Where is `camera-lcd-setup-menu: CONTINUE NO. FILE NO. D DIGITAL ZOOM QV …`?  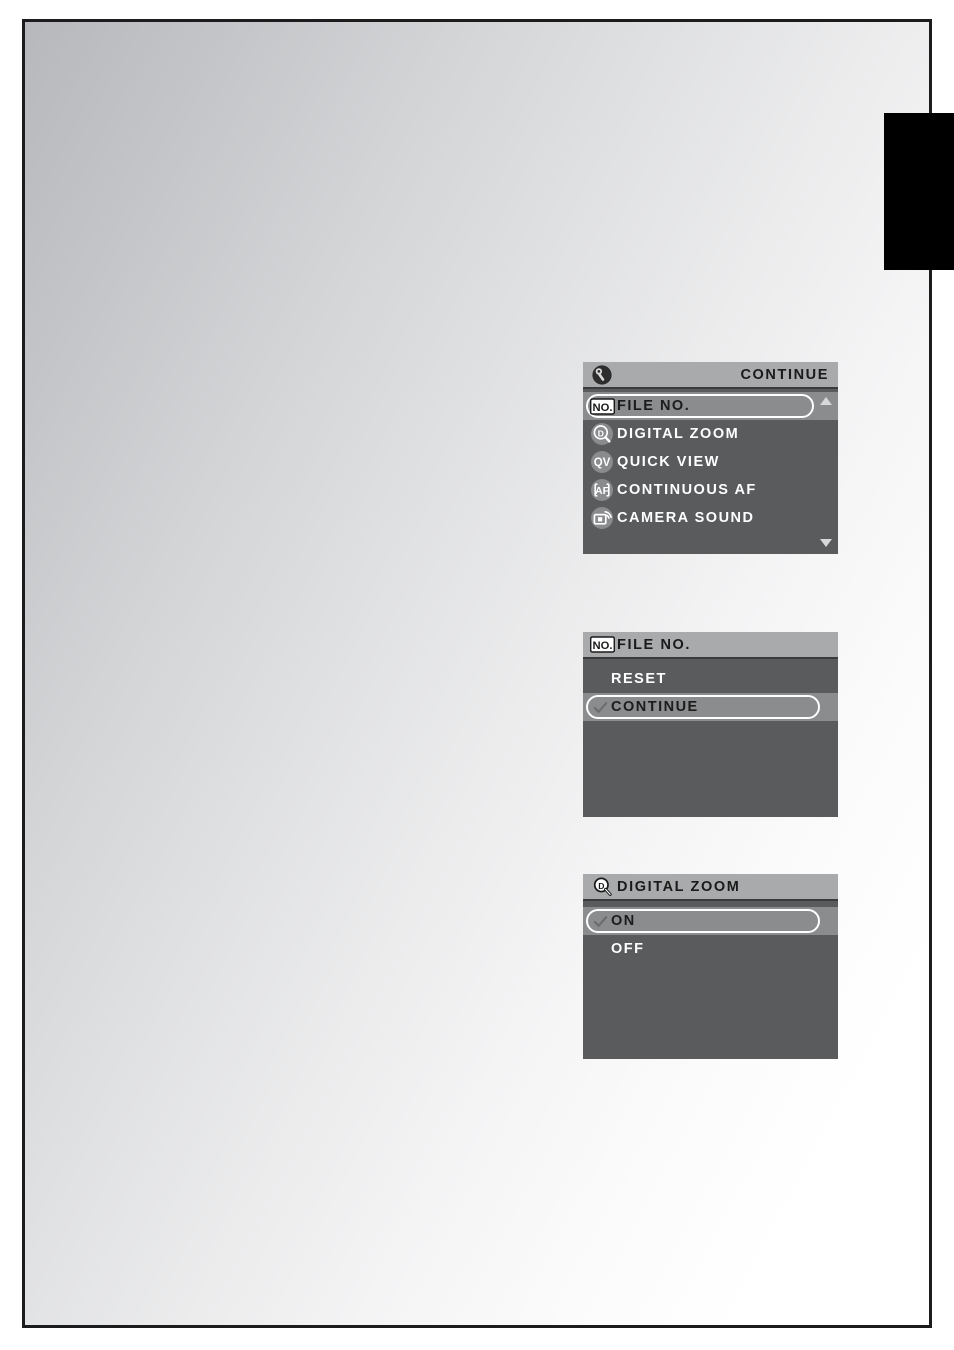
camera-lcd-setup-menu: CONTINUE NO. FILE NO. D DIGITAL ZOOM QV … is located at coordinates (710, 458).